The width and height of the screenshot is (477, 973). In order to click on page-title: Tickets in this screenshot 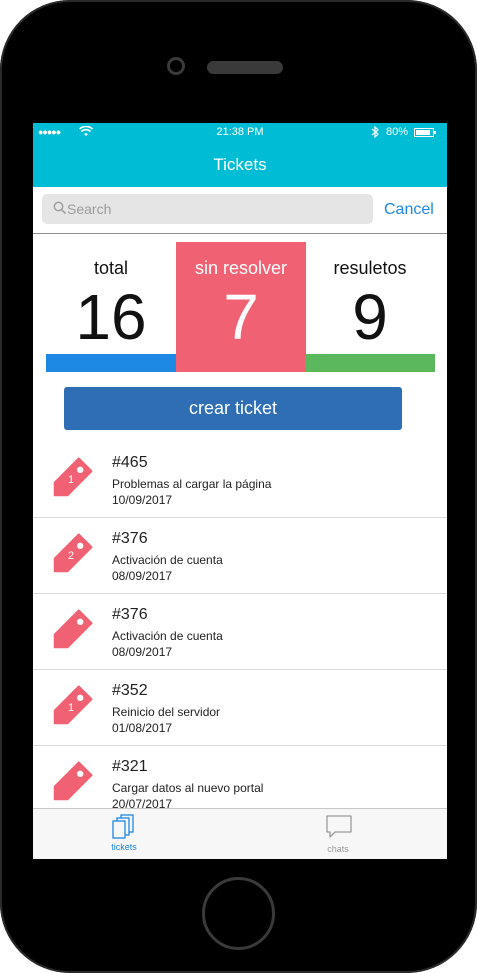, I will do `click(240, 164)`.